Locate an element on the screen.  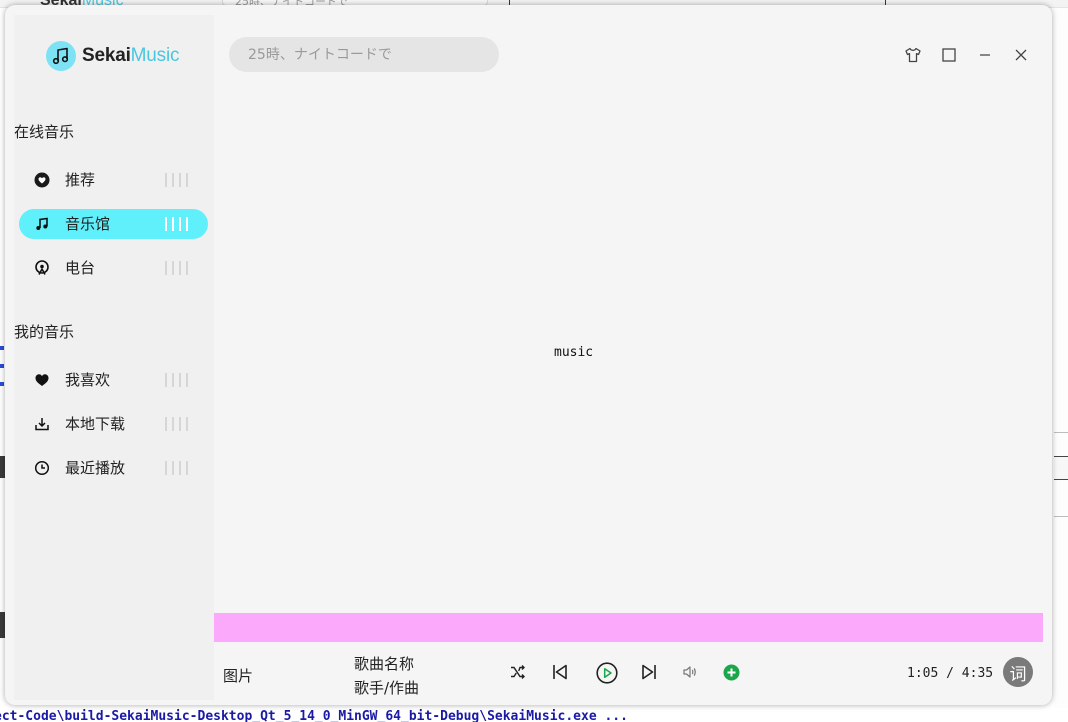
playback-time: 1:05 / 4:35 is located at coordinates (950, 673).